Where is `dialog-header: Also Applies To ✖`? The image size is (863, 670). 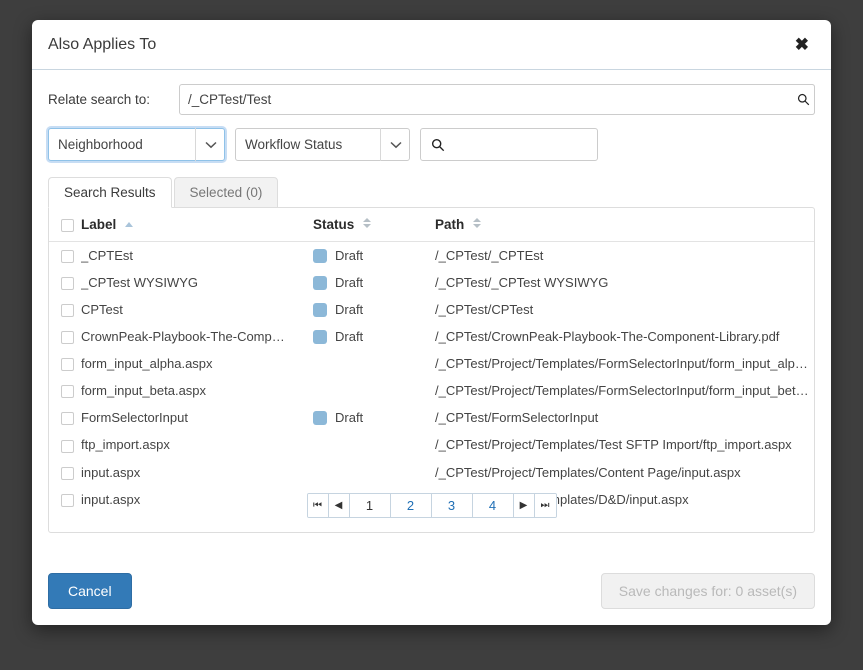
dialog-header: Also Applies To ✖ is located at coordinates (431, 45).